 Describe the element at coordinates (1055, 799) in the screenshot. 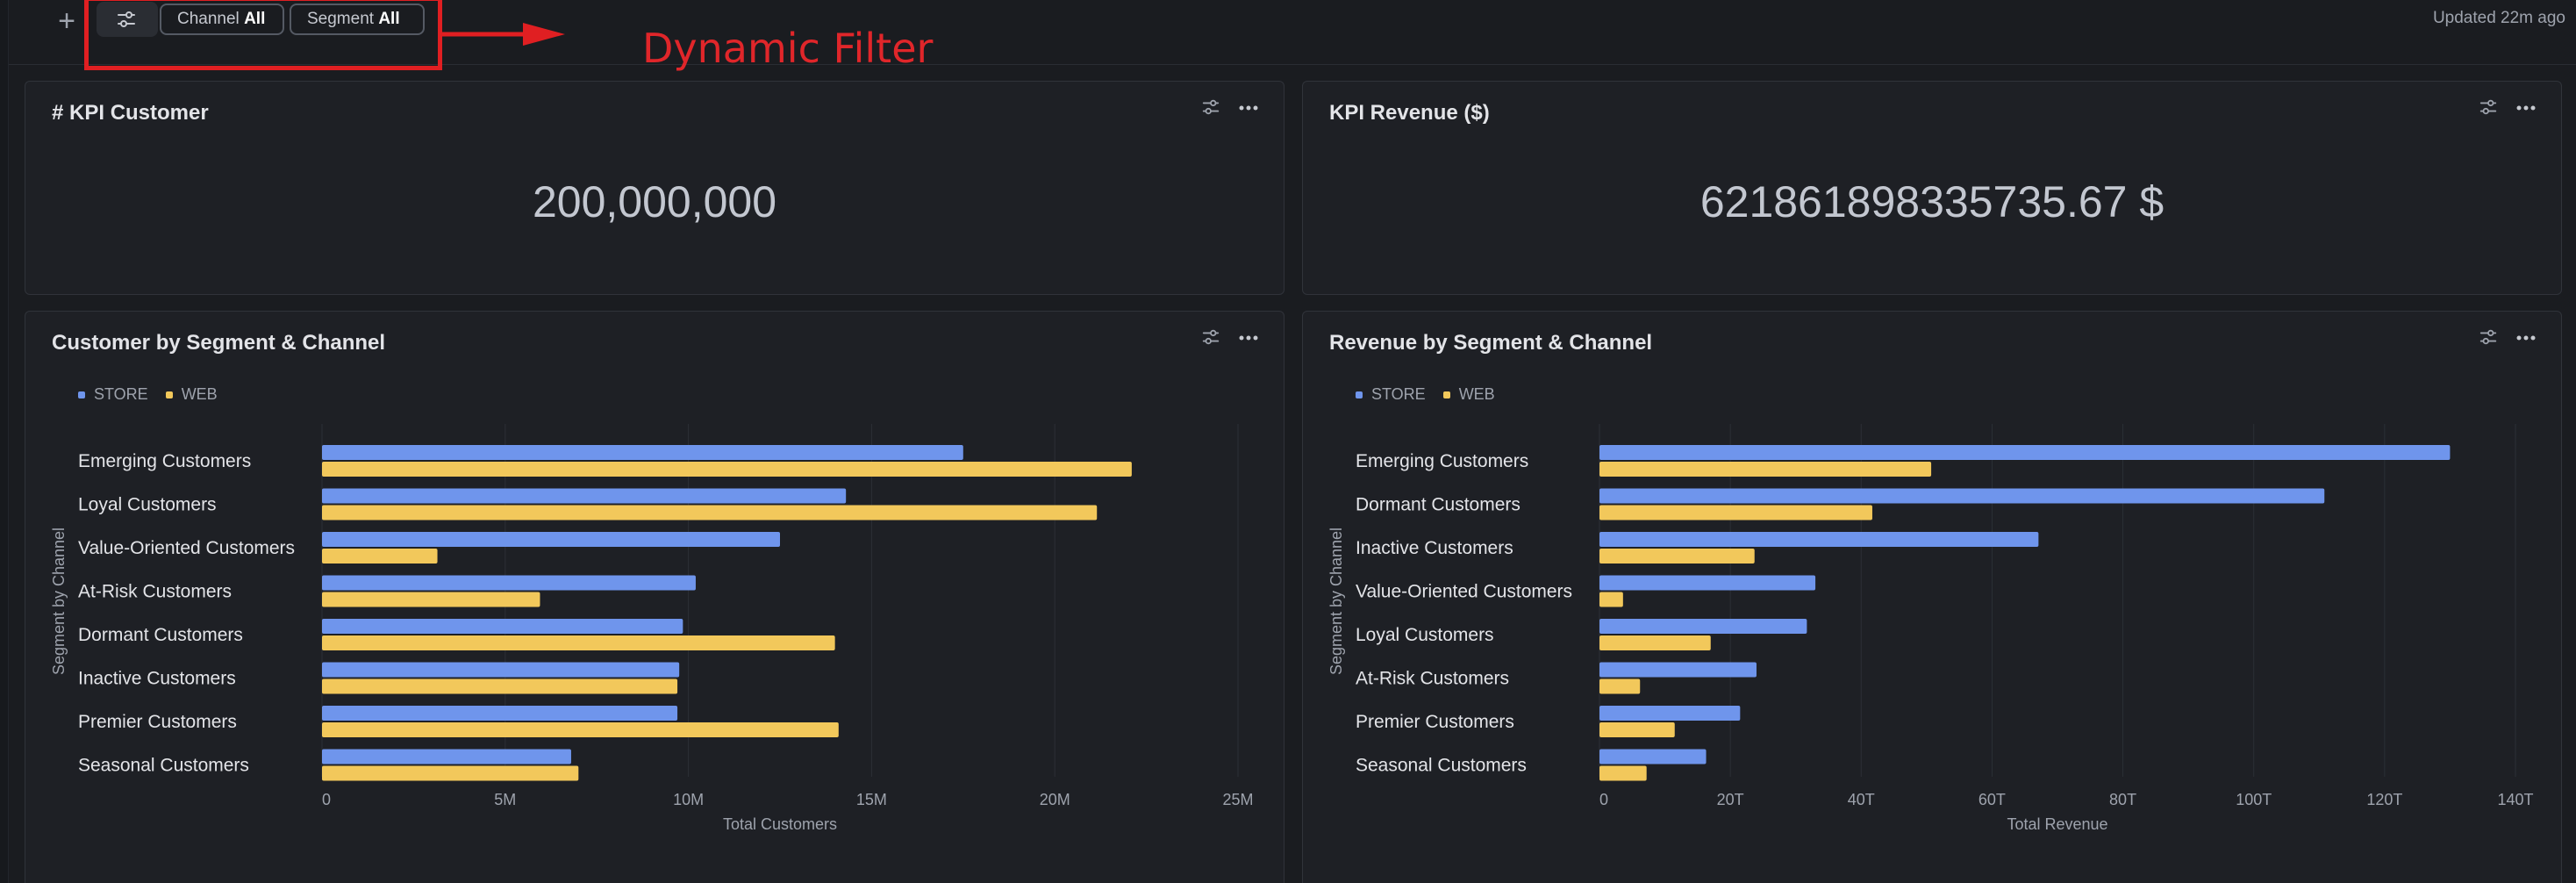

I see `x-tick-label: 20M` at that location.